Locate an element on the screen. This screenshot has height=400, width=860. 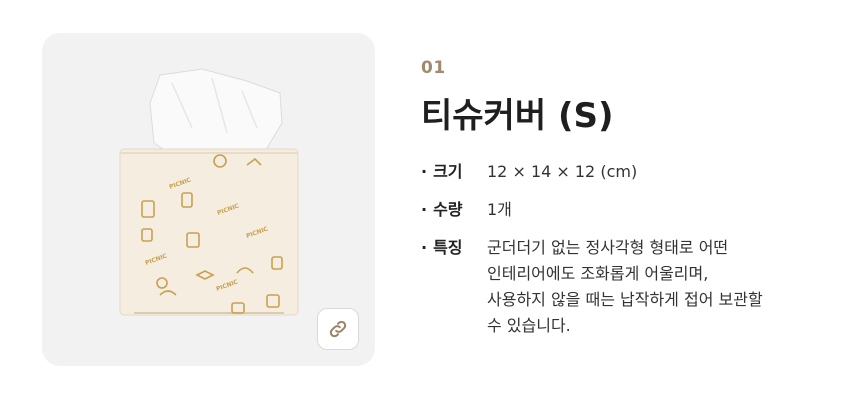
spec-value-quantity: 1개 is located at coordinates (499, 209).